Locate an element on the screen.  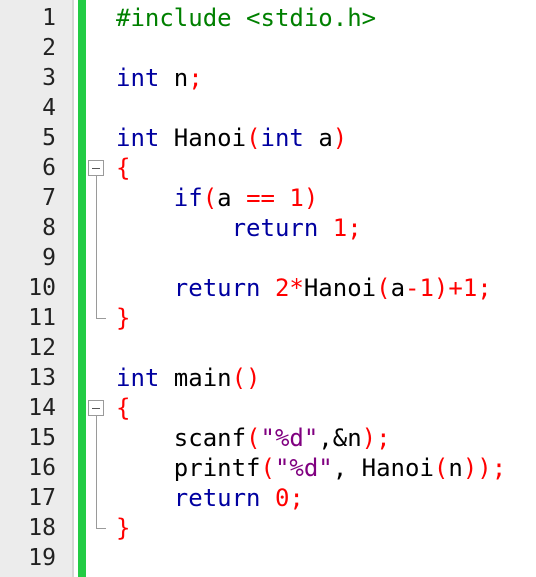
code-line: 3 int n; is located at coordinates (268, 78).